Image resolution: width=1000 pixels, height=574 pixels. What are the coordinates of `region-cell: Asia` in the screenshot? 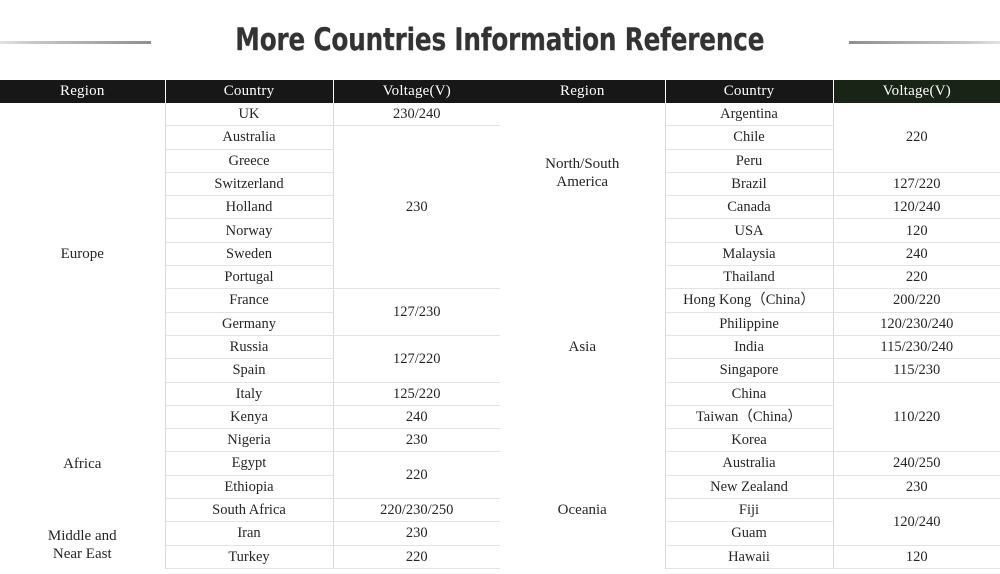 It's located at (583, 347).